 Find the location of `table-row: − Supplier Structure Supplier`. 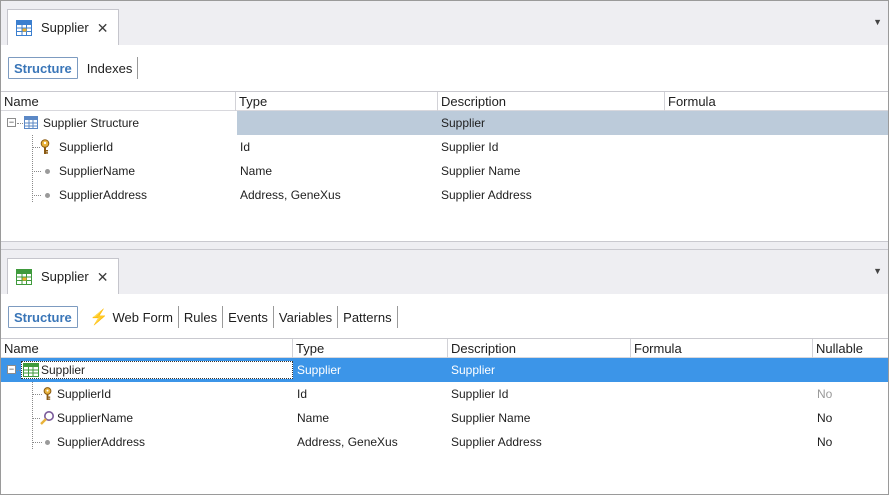

table-row: − Supplier Structure Supplier is located at coordinates (444, 123).